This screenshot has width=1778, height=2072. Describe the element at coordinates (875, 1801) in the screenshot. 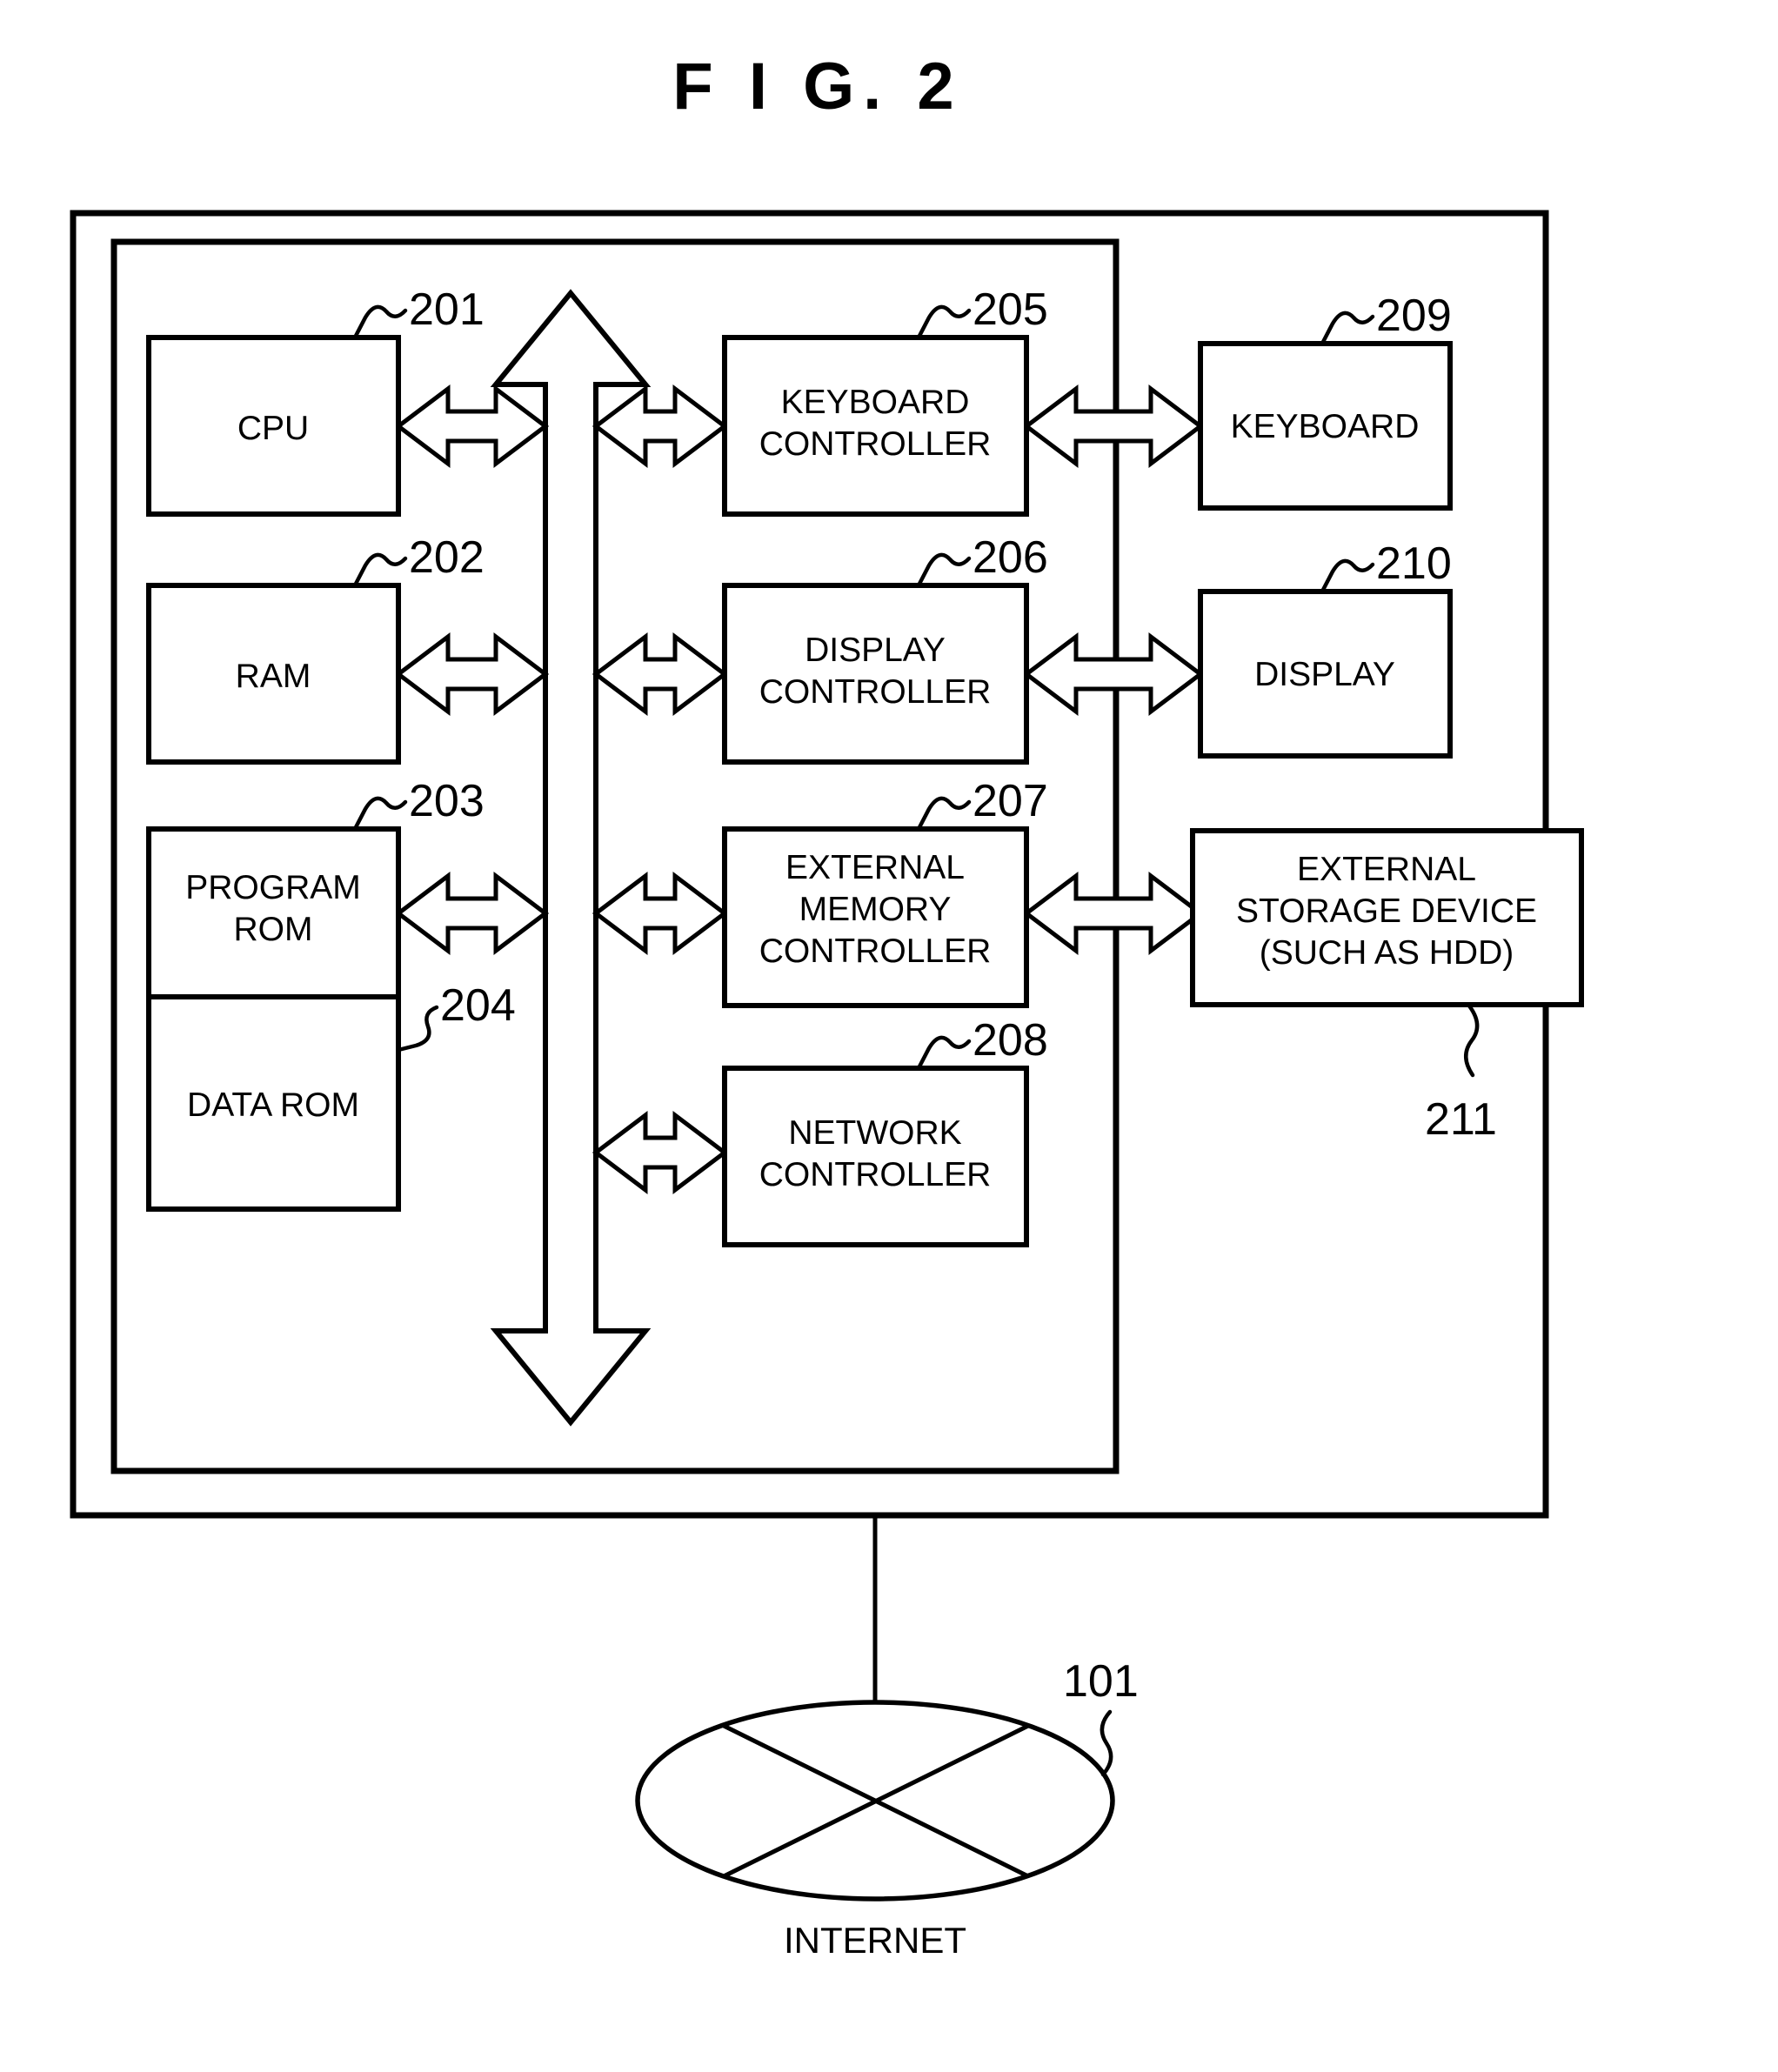

I see `internet-cloud` at that location.